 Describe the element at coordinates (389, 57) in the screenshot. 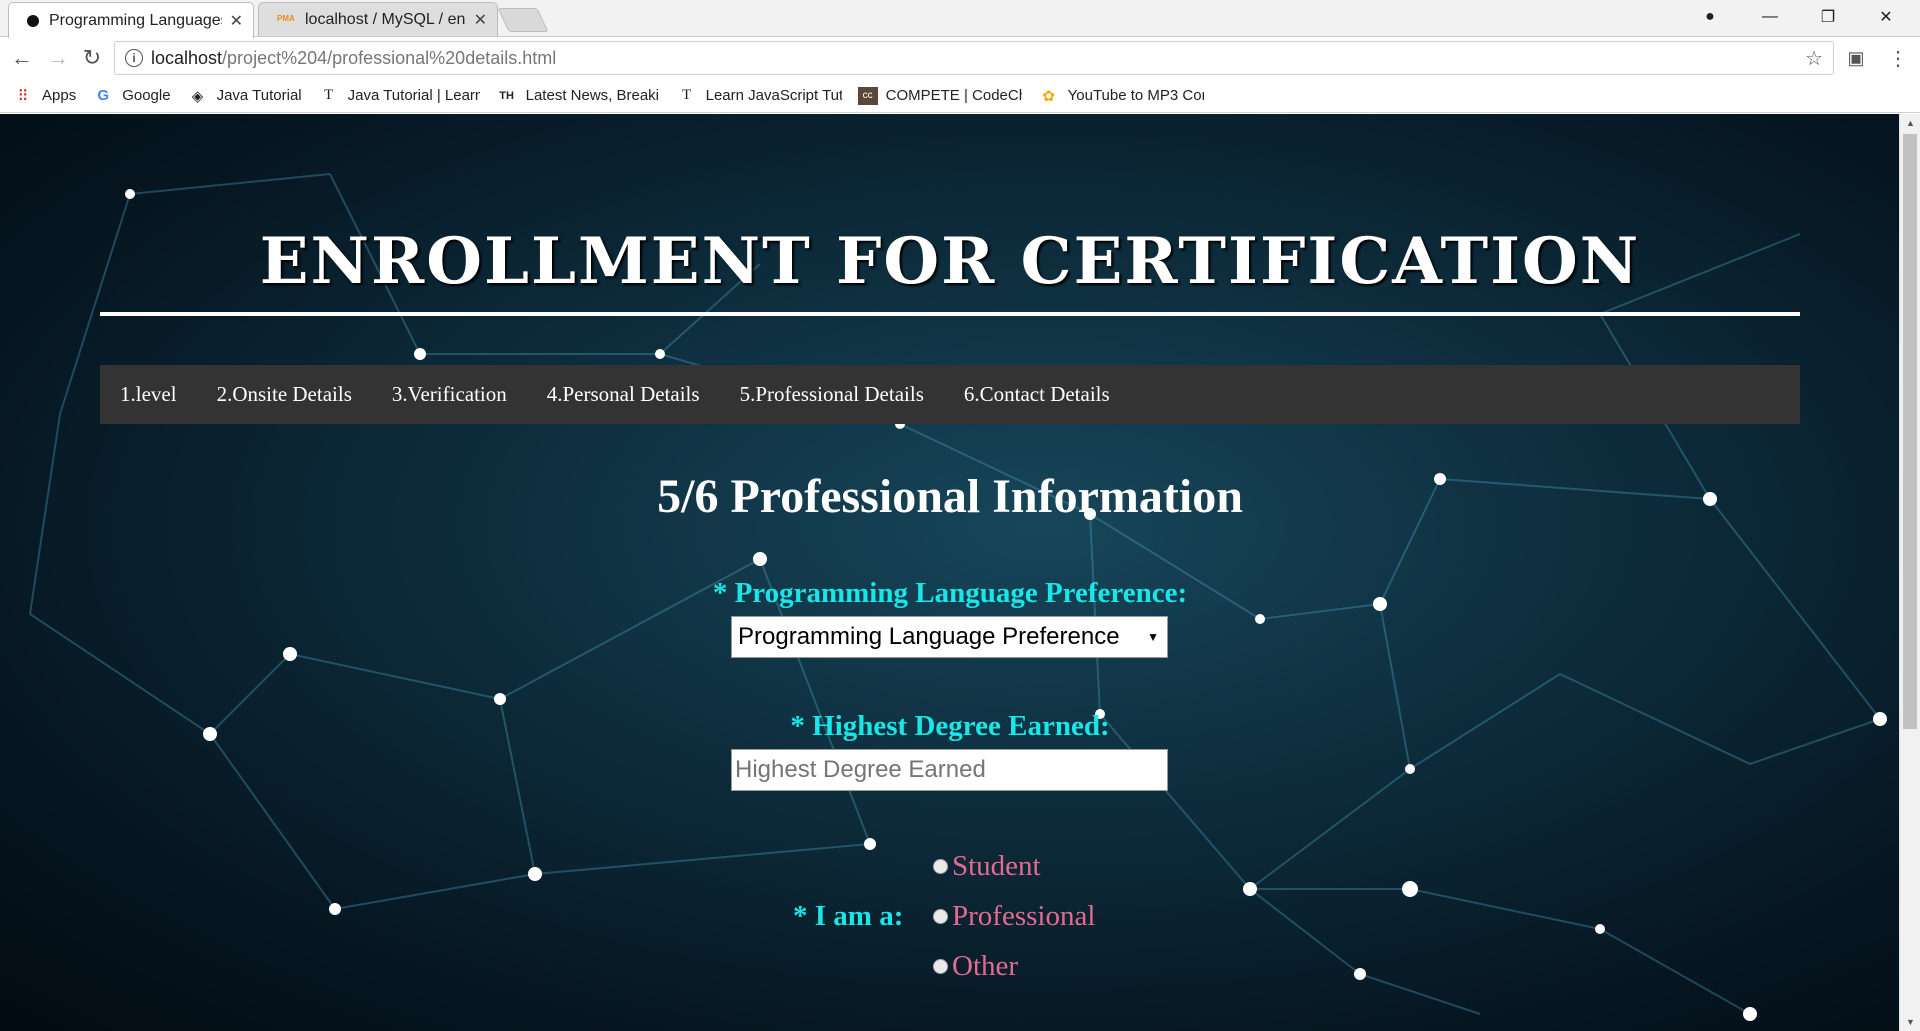

I see `url-path: /project%204/professional%20details.html` at that location.